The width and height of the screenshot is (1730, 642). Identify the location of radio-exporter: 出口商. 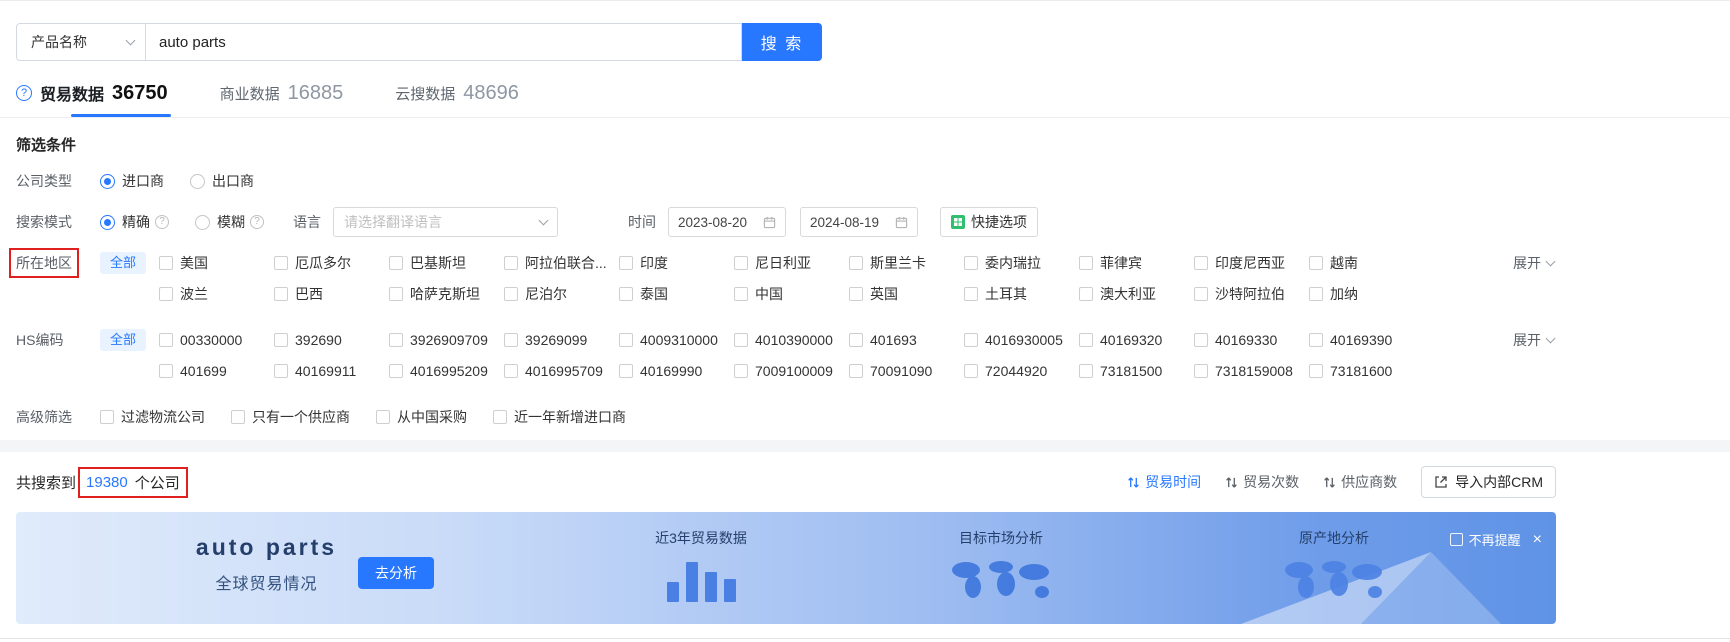
(222, 181).